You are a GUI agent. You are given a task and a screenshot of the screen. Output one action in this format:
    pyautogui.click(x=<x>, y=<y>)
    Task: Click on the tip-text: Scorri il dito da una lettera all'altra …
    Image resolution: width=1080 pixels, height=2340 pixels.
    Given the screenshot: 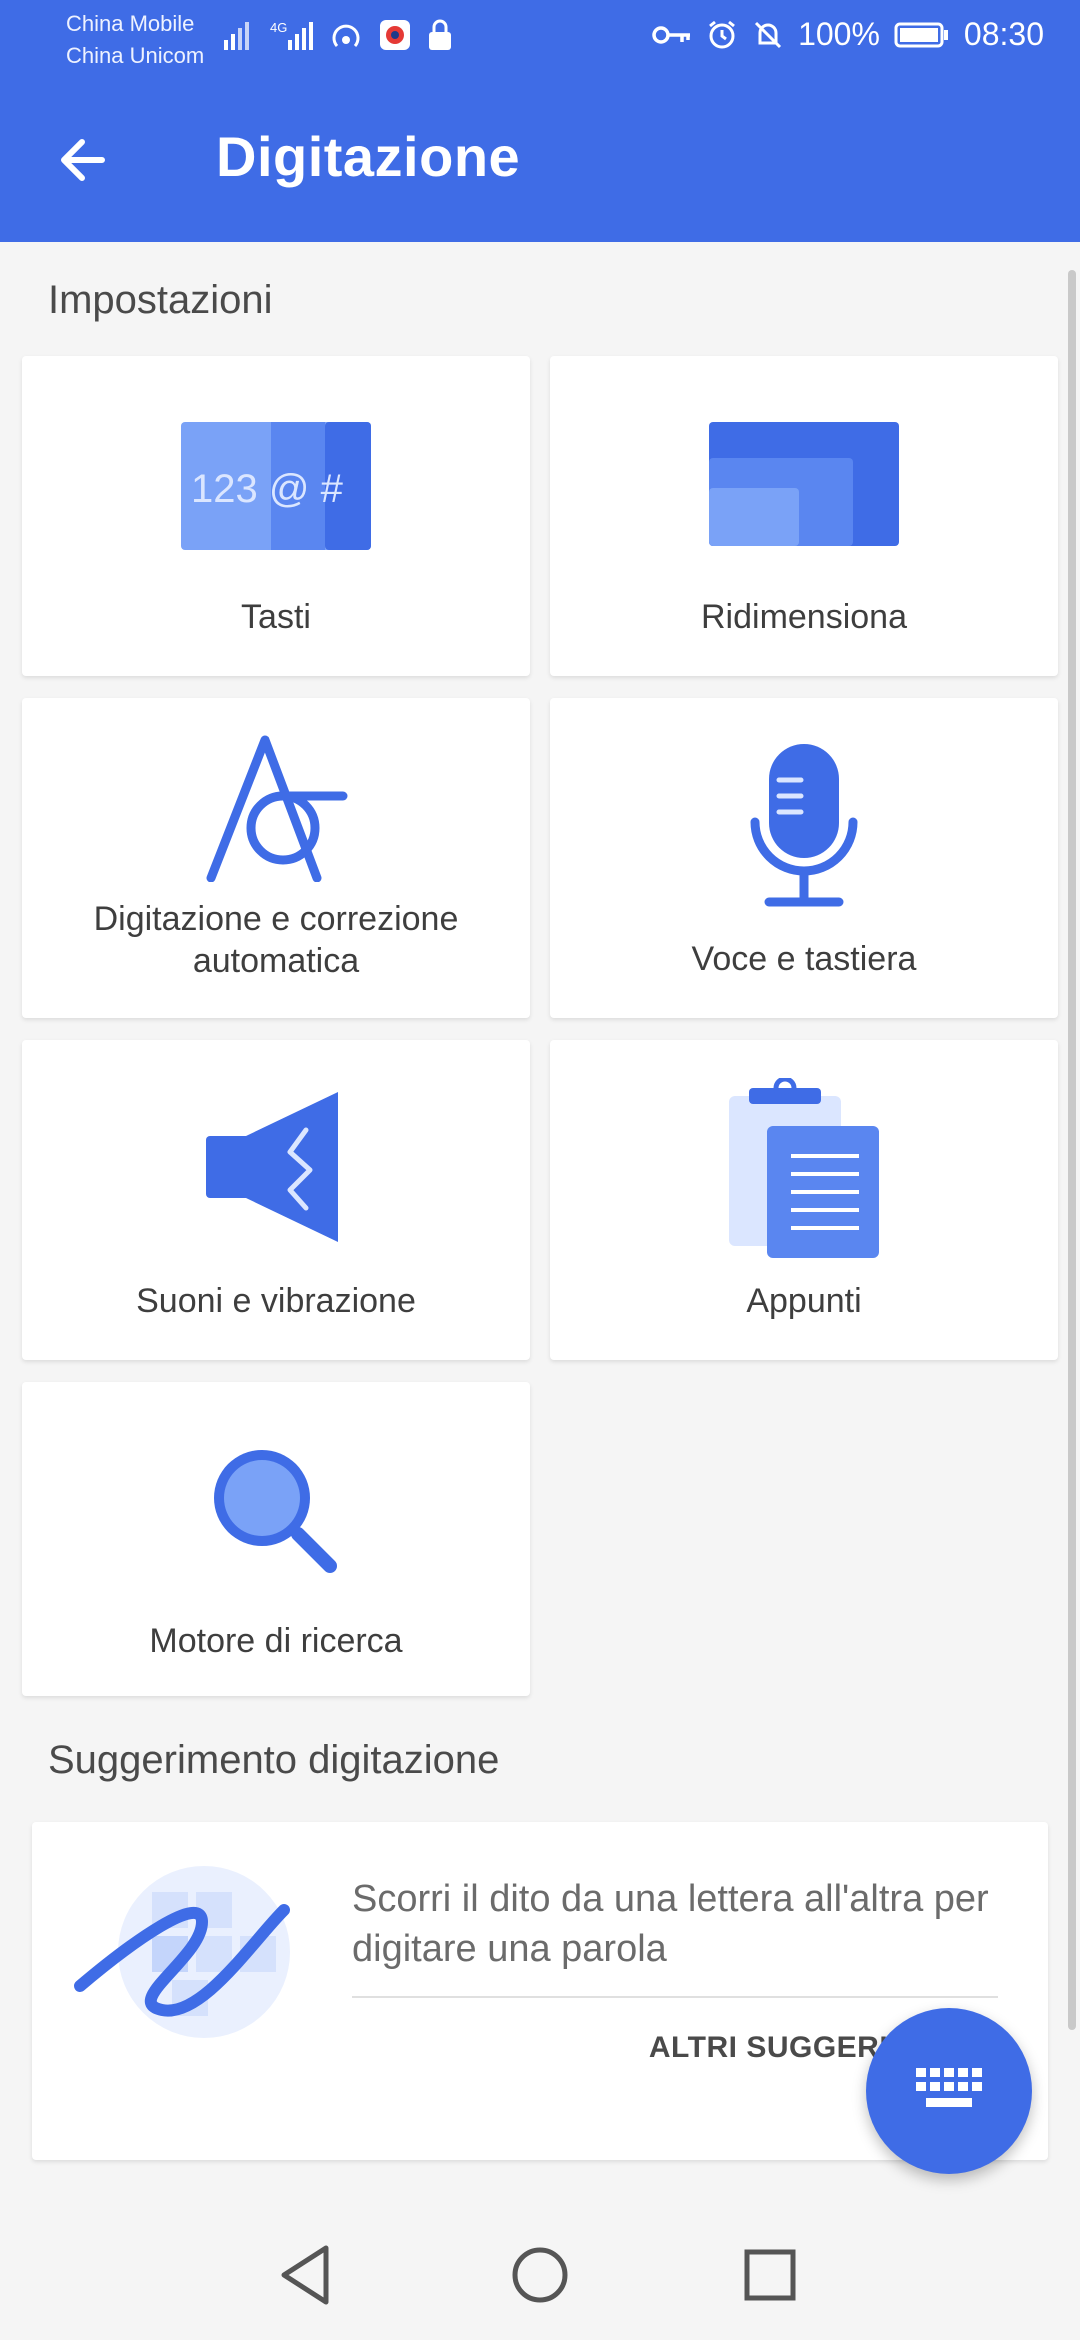 What is the action you would take?
    pyautogui.click(x=670, y=1924)
    